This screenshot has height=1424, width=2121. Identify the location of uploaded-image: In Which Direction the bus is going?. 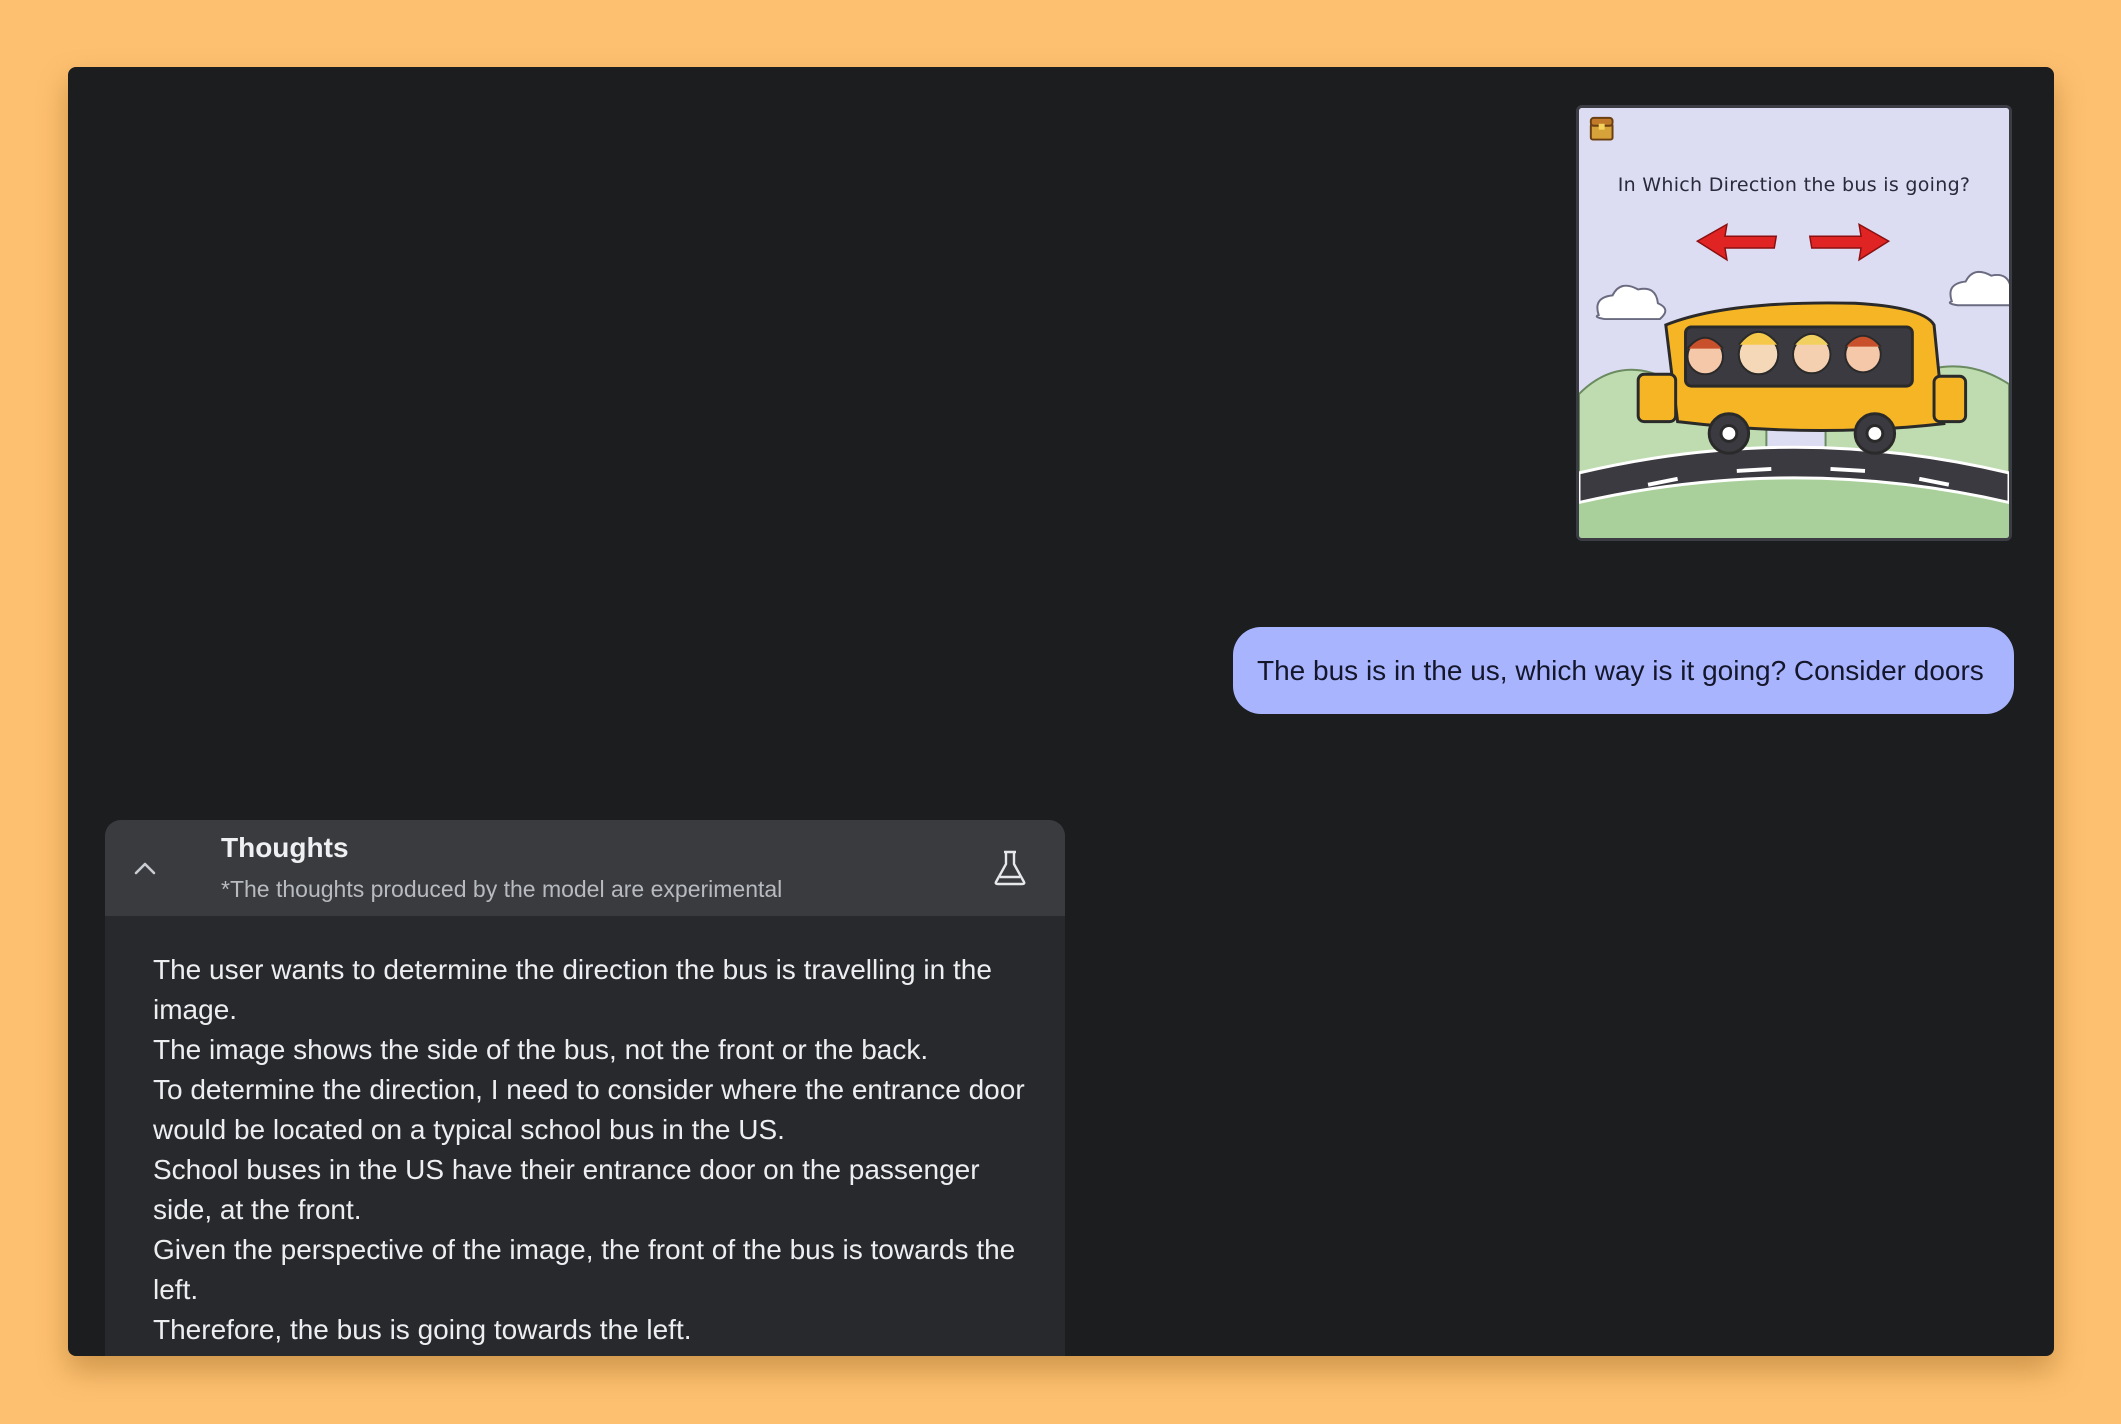
(1794, 323).